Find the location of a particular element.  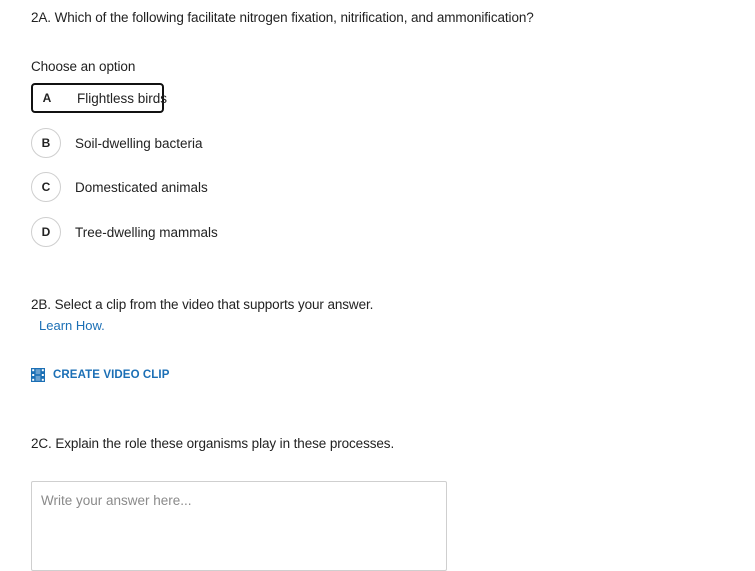

film-icon is located at coordinates (38, 375).